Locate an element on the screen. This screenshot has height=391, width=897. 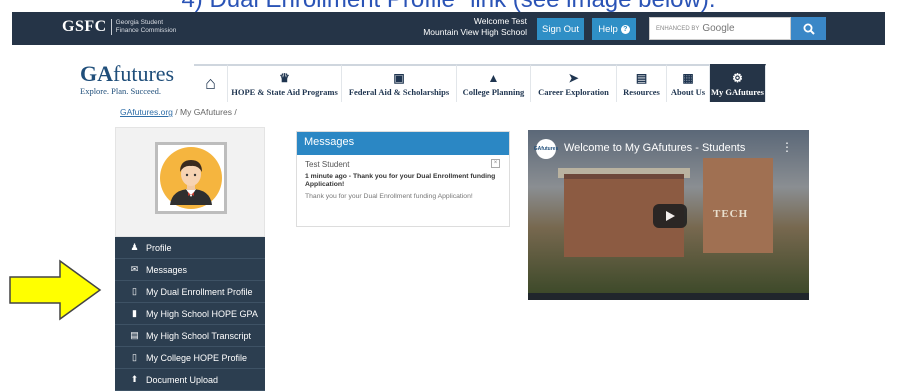
book-icon: ▤ is located at coordinates (641, 77).